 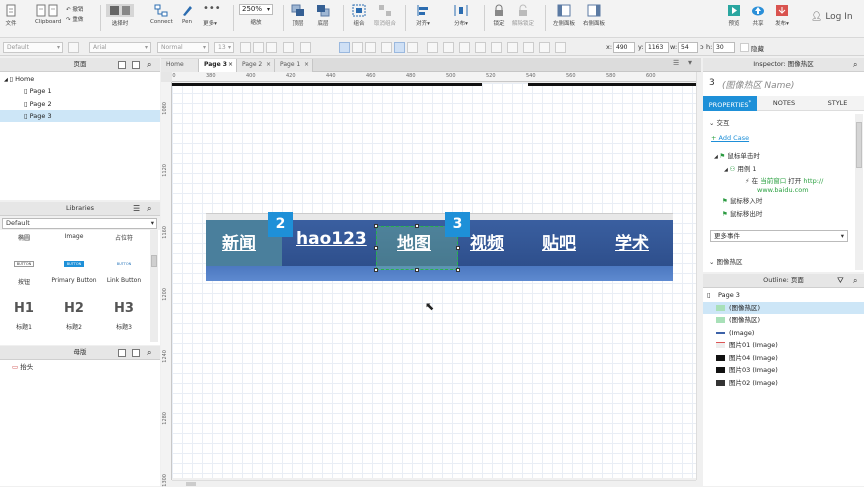 What do you see at coordinates (464, 47) in the screenshot?
I see `line-width-button` at bounding box center [464, 47].